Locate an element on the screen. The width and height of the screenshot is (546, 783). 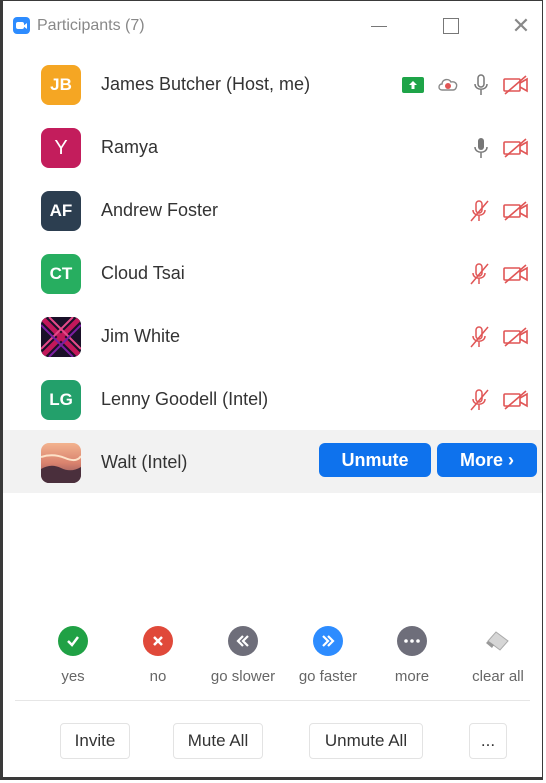
participant-name: Andrew Foster is located at coordinates (160, 210).